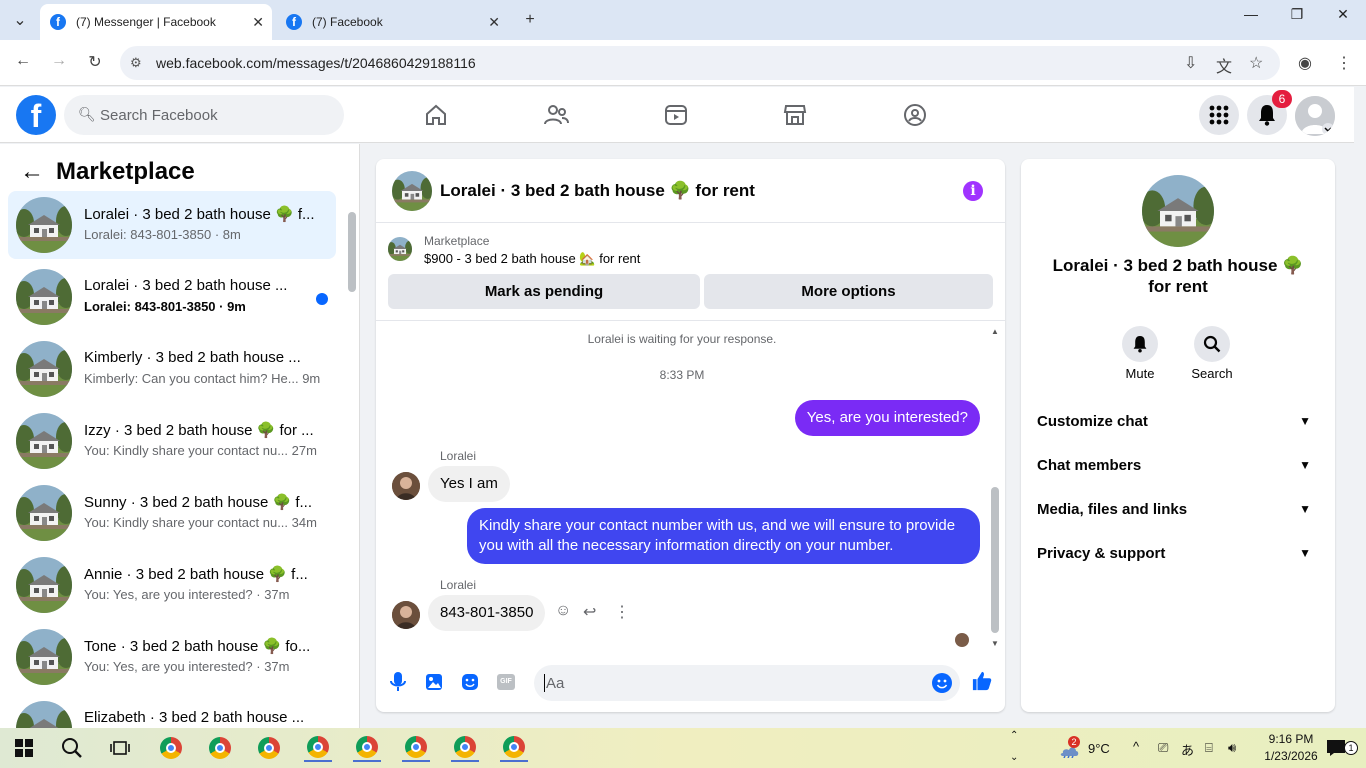 The image size is (1366, 768). I want to click on taskbar-search-icon, so click(72, 748).